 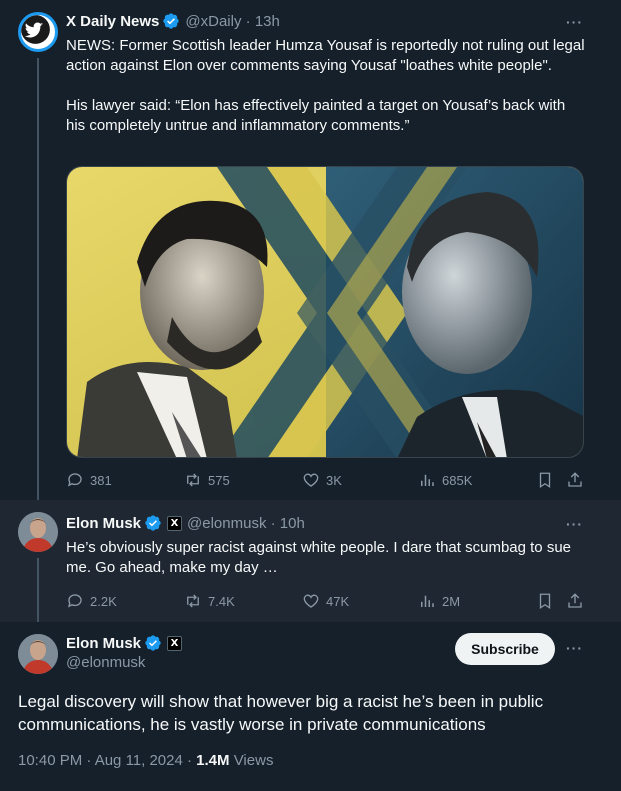 What do you see at coordinates (207, 480) in the screenshot?
I see `repost-button: 575` at bounding box center [207, 480].